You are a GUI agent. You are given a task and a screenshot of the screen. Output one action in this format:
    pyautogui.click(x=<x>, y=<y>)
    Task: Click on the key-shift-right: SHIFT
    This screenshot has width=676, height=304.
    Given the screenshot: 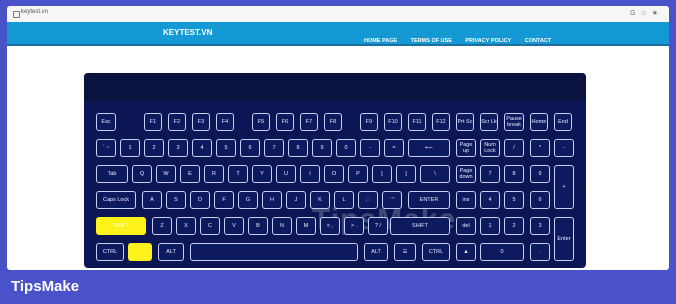 What is the action you would take?
    pyautogui.click(x=420, y=226)
    